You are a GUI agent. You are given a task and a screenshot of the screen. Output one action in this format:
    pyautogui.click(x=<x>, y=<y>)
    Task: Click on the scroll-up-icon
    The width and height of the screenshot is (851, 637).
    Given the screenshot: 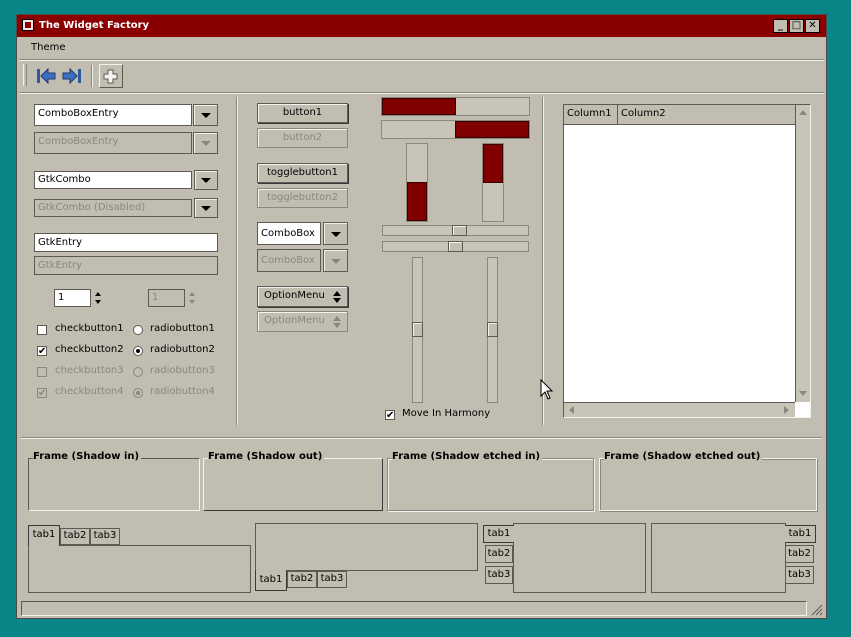 What is the action you would take?
    pyautogui.click(x=803, y=112)
    